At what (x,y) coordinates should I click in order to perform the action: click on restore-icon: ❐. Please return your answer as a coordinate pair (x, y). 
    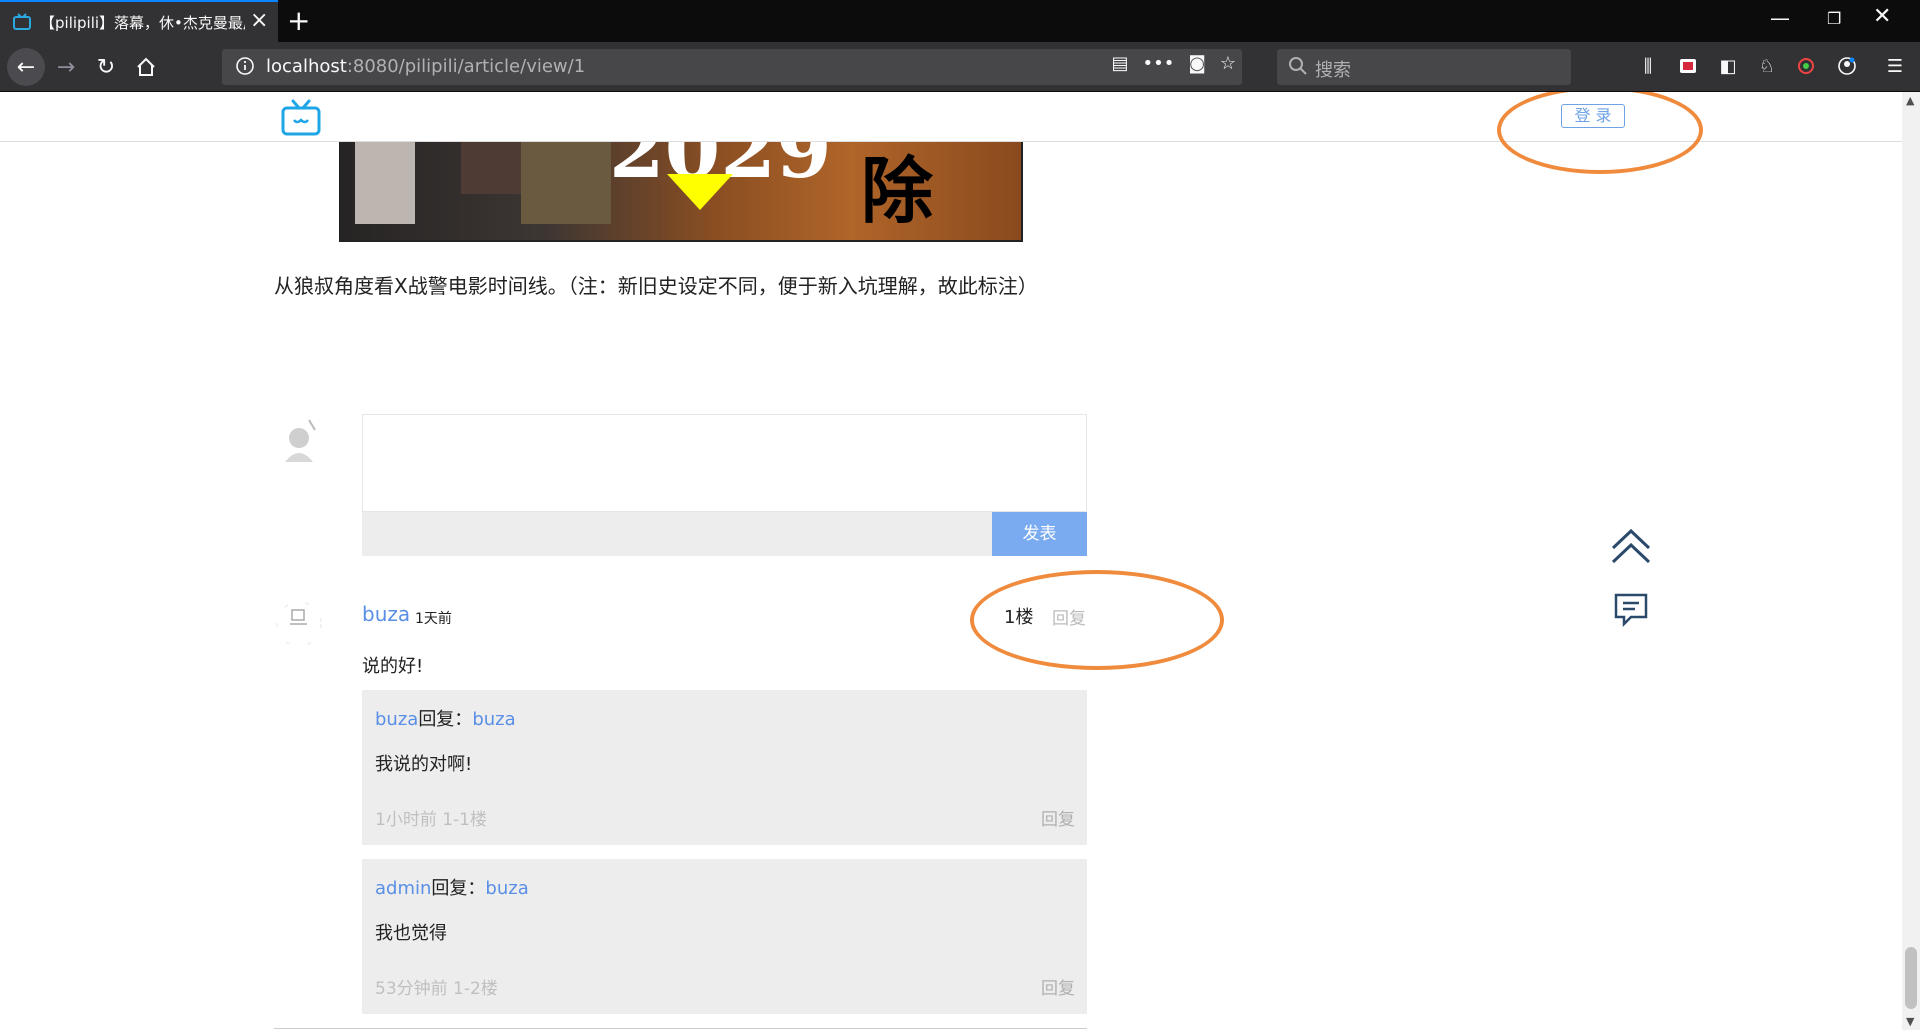
    Looking at the image, I should click on (1834, 18).